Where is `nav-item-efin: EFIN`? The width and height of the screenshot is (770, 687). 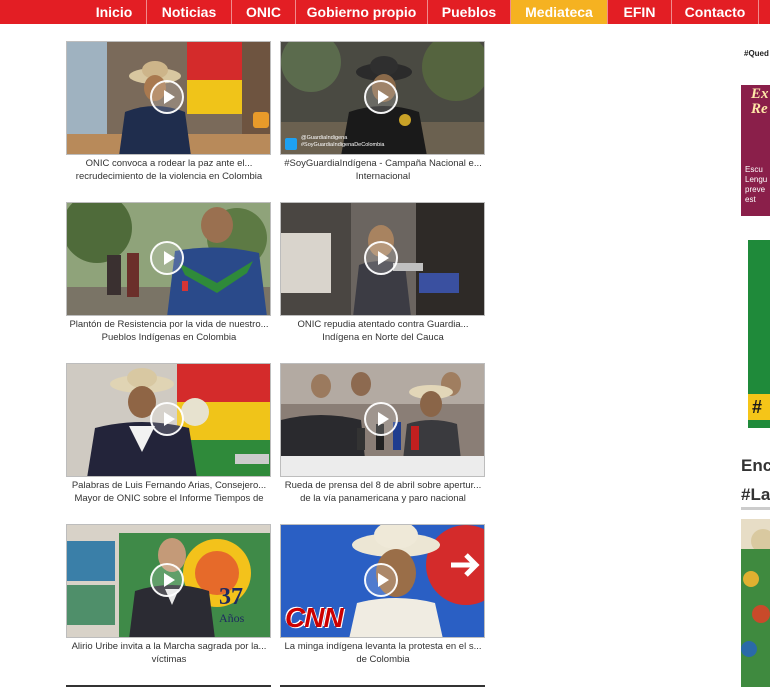
nav-item-efin: EFIN is located at coordinates (640, 12).